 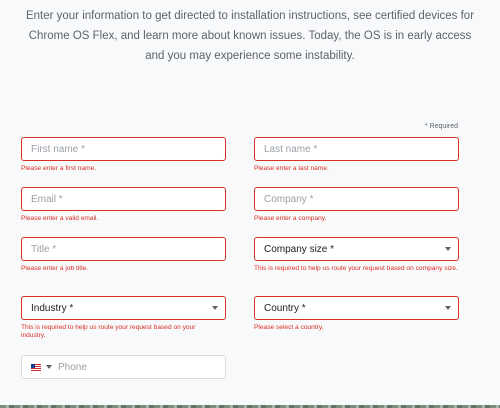 What do you see at coordinates (36, 367) in the screenshot?
I see `us-flag-icon` at bounding box center [36, 367].